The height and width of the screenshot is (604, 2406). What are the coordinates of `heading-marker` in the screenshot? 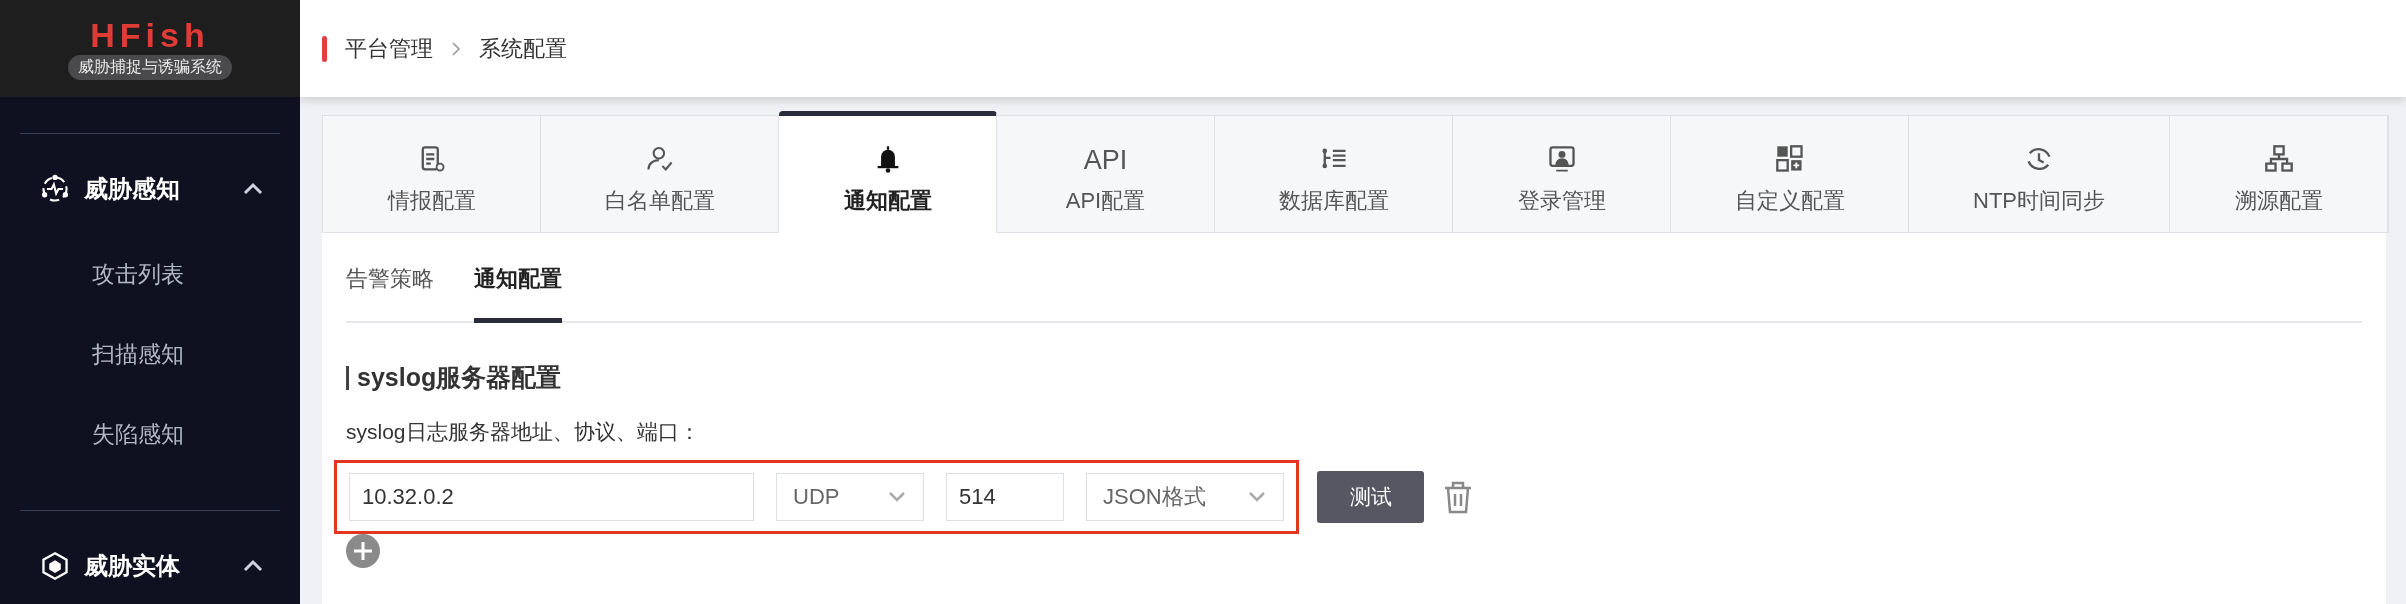 It's located at (347, 377).